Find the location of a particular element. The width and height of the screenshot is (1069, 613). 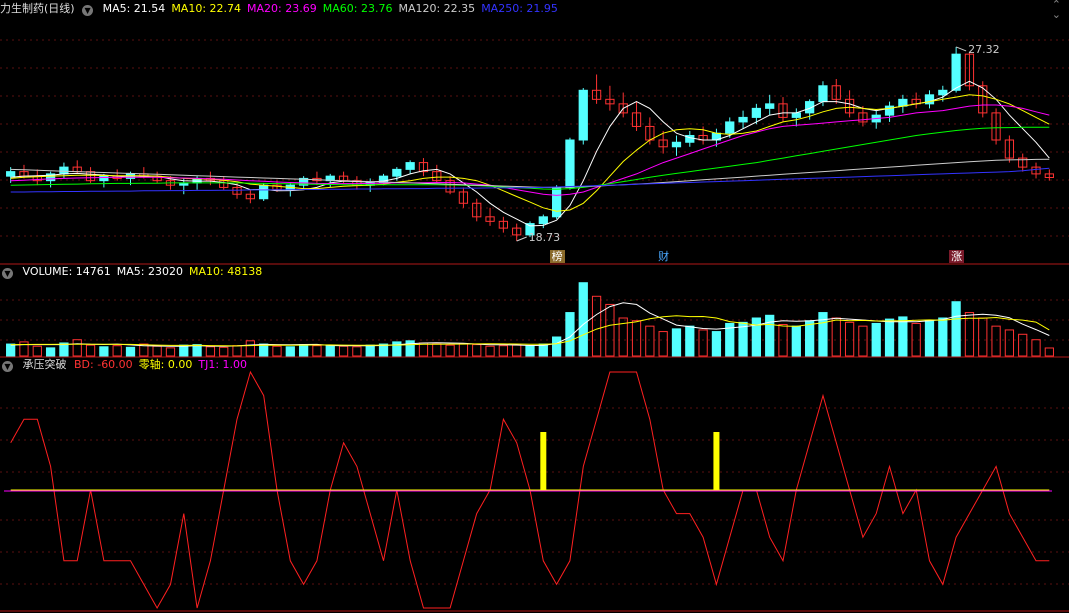

ma-legend-item-0: MA5: 21.54 is located at coordinates (134, 8).